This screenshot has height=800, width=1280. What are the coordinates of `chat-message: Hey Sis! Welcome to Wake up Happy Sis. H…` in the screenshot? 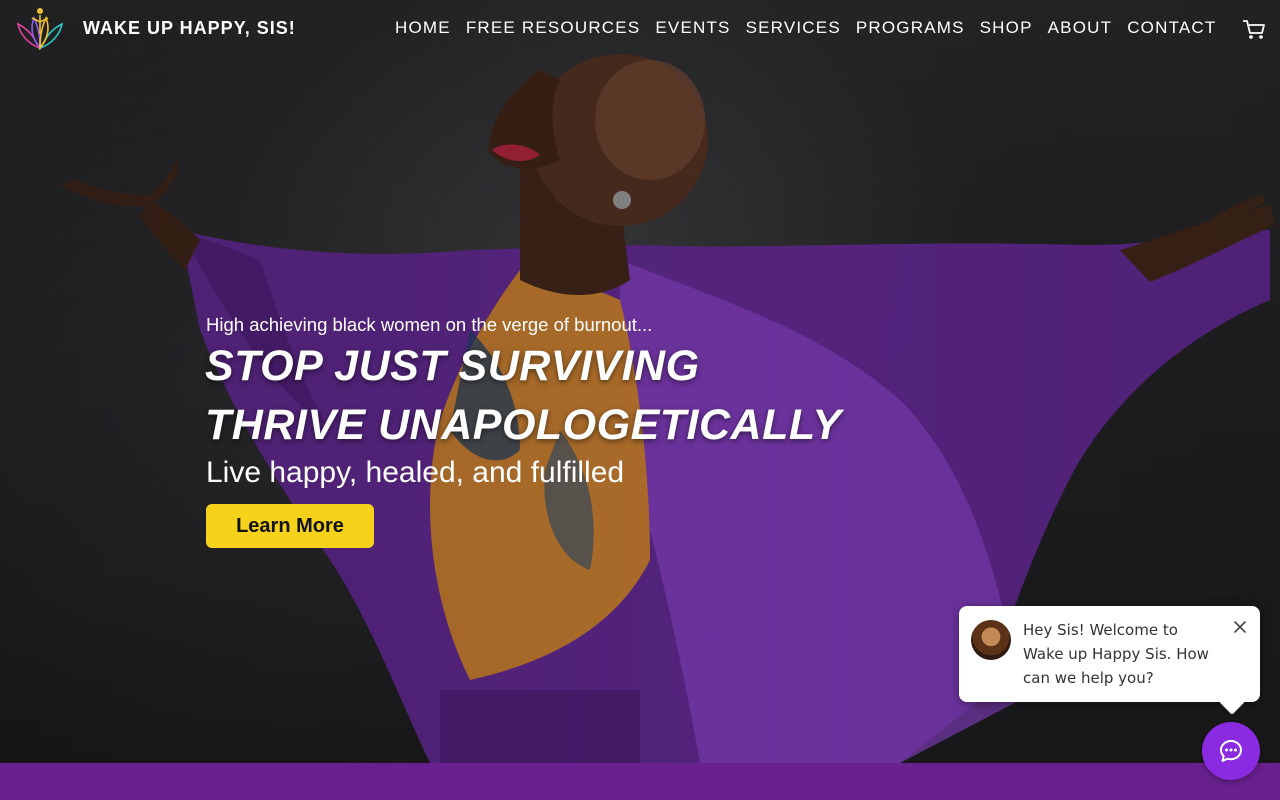 It's located at (1116, 654).